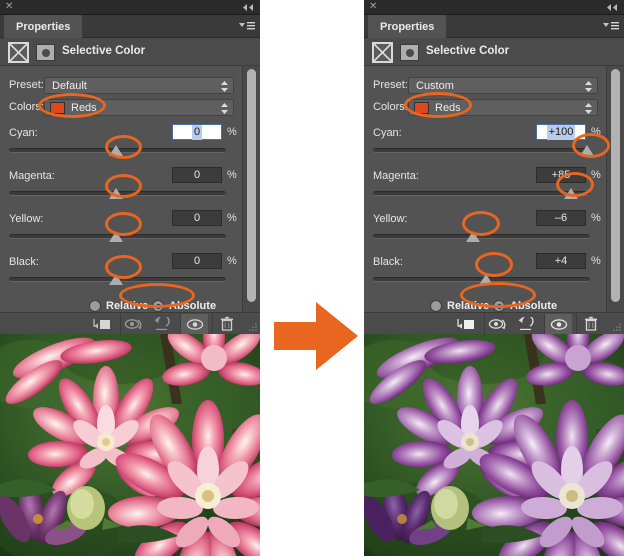 The height and width of the screenshot is (556, 624). I want to click on colors-row-before: Colors: Reds, so click(130, 108).